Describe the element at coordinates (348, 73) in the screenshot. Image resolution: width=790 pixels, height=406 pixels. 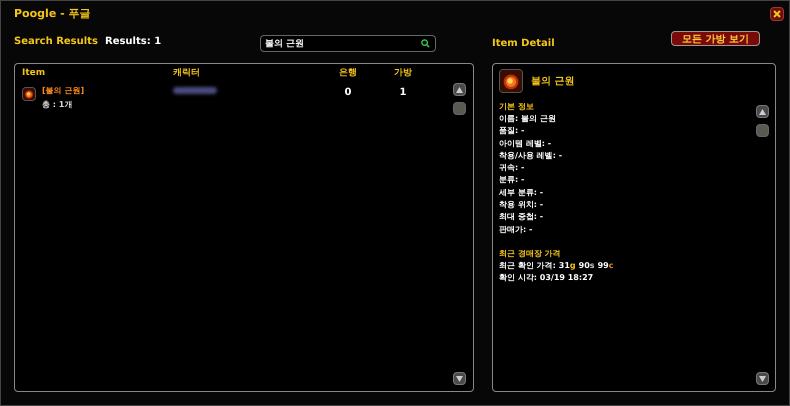
I see `column-header: 은행` at that location.